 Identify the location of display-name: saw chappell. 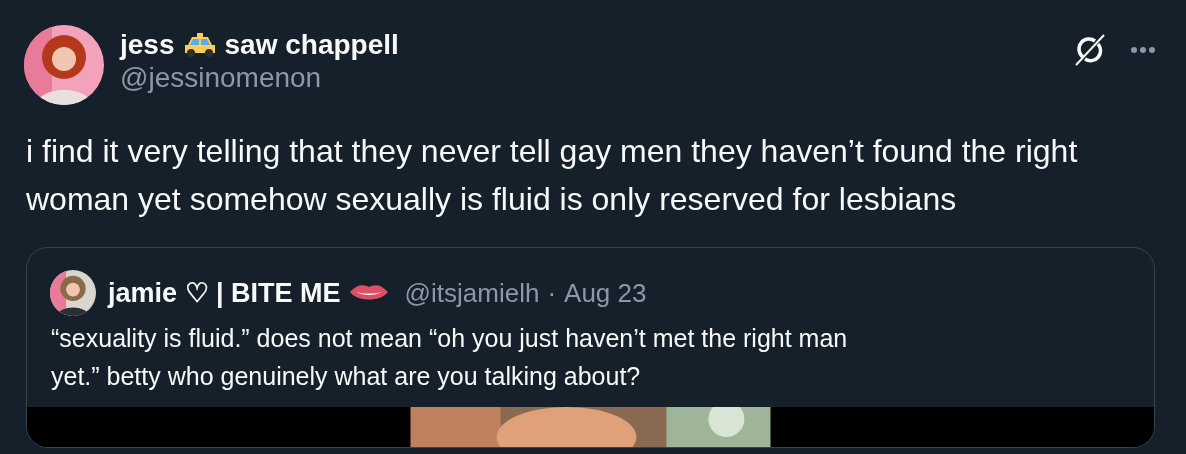
(311, 45).